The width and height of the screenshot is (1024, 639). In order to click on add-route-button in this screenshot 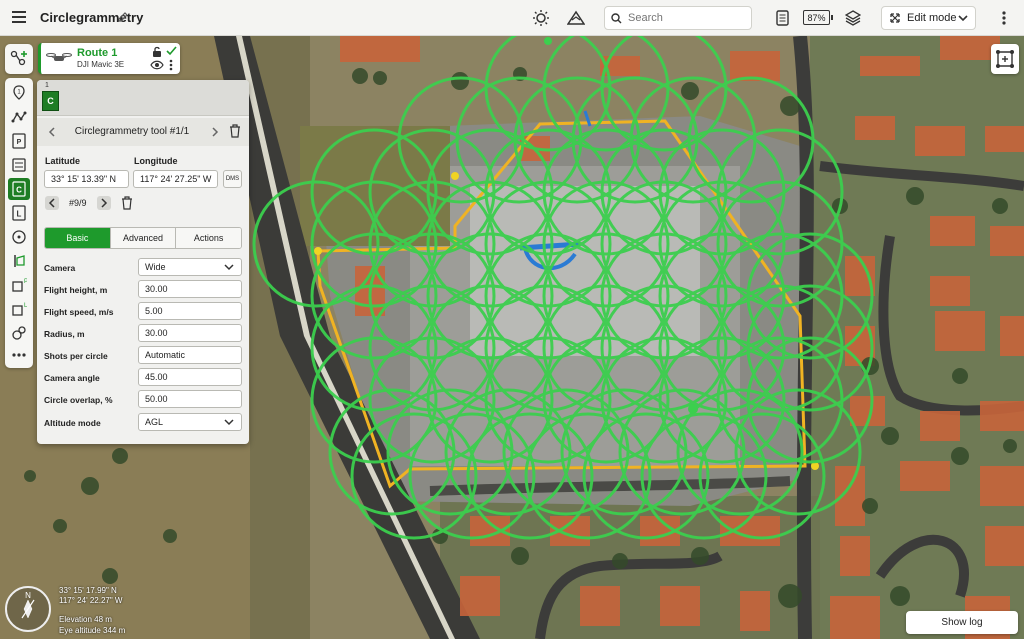, I will do `click(19, 59)`.